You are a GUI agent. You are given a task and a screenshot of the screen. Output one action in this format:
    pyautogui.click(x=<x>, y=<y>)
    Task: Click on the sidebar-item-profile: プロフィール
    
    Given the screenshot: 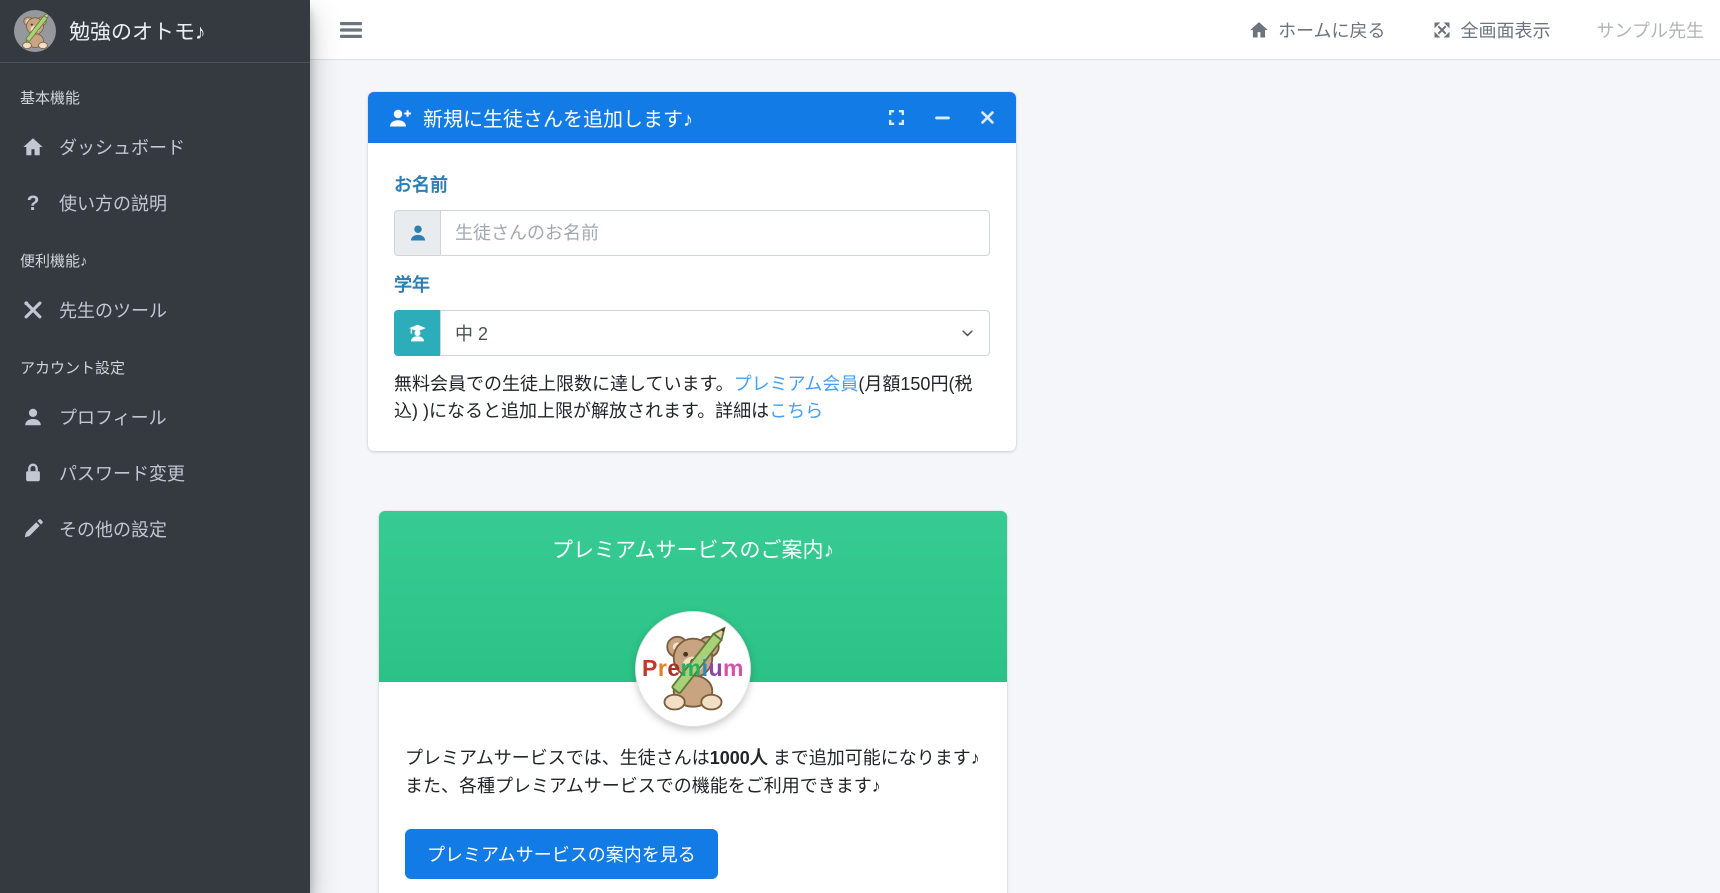 What is the action you would take?
    pyautogui.click(x=155, y=417)
    